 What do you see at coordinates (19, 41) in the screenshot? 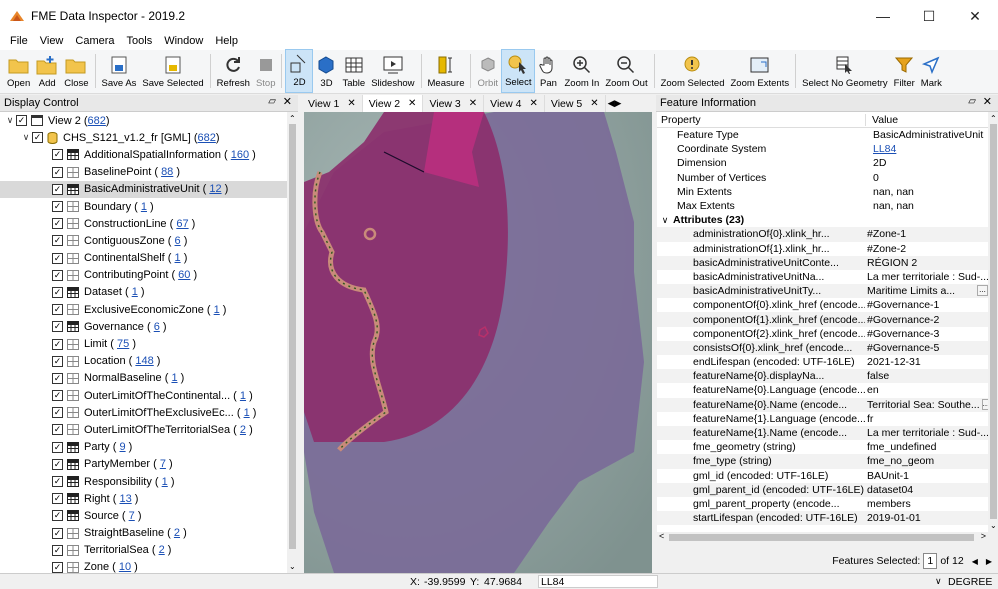
I see `menu-file: File` at bounding box center [19, 41].